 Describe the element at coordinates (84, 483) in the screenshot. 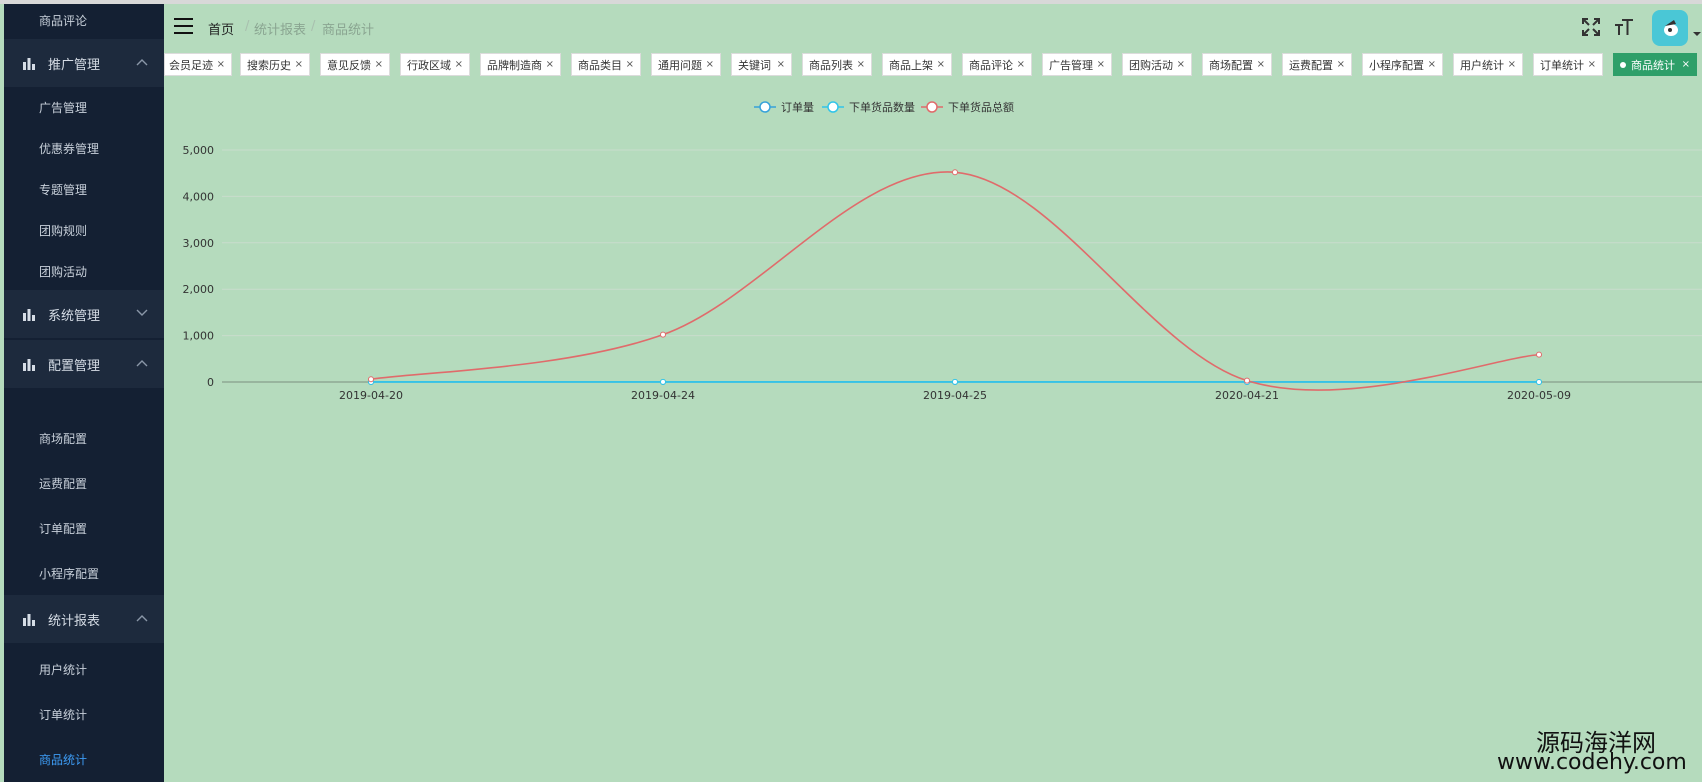

I see `sidebar-item-freight-config: 运费配置` at that location.